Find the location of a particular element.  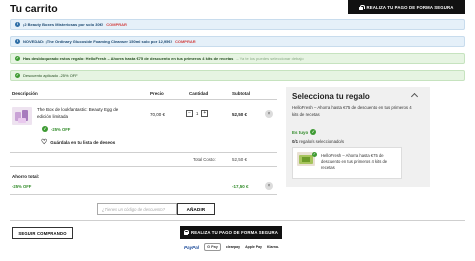

gift-status: Es tuyo ✓ is located at coordinates (304, 132).